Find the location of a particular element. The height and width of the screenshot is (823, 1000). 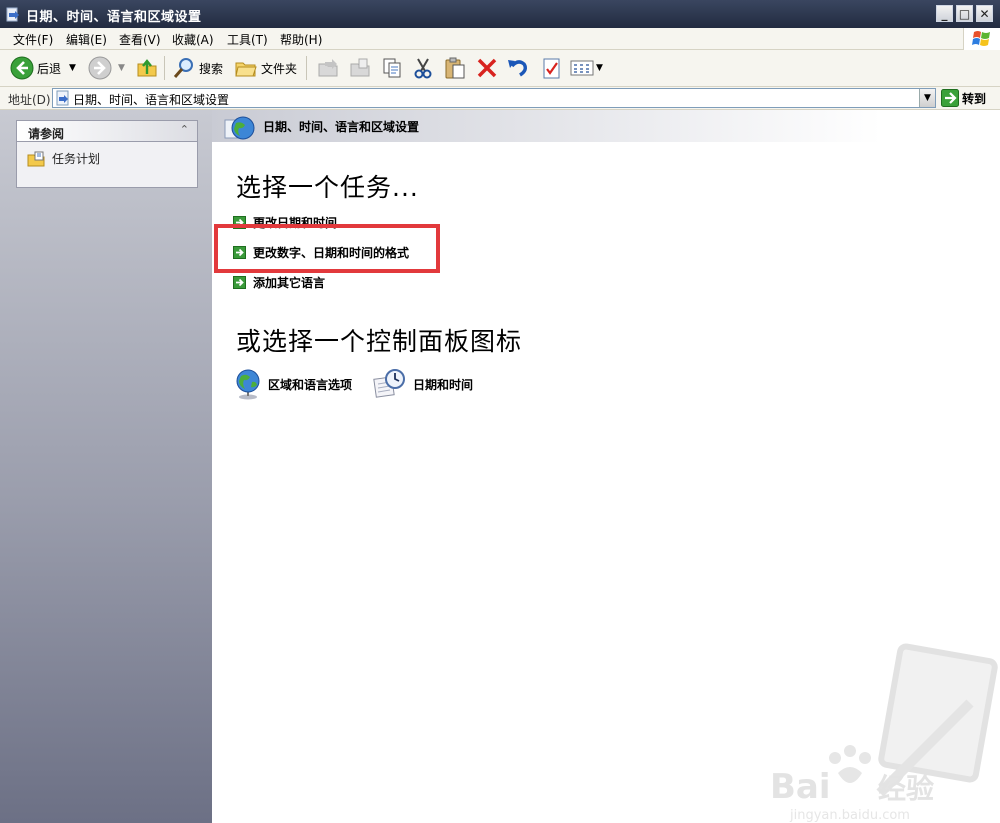

cut-button is located at coordinates (423, 68).